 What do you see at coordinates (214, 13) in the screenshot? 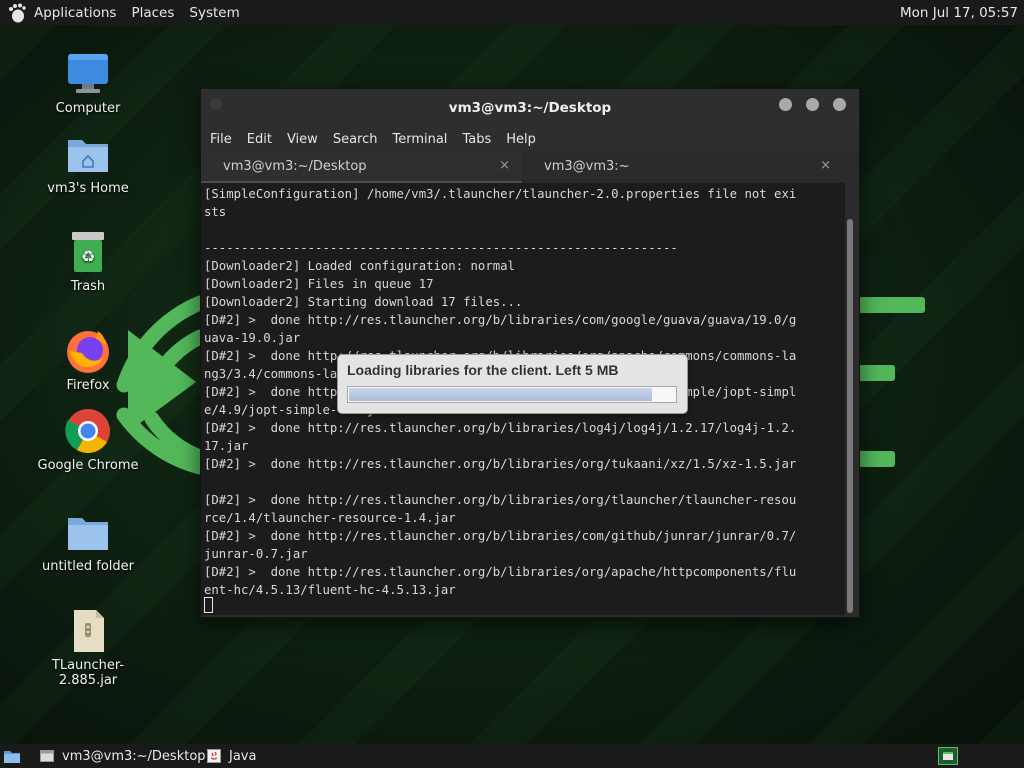
I see `menu-system: System` at bounding box center [214, 13].